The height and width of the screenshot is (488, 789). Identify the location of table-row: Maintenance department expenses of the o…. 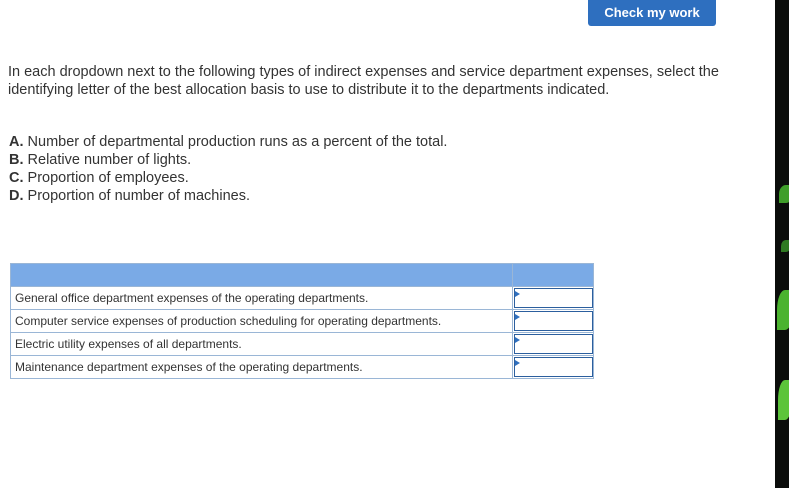
(302, 367).